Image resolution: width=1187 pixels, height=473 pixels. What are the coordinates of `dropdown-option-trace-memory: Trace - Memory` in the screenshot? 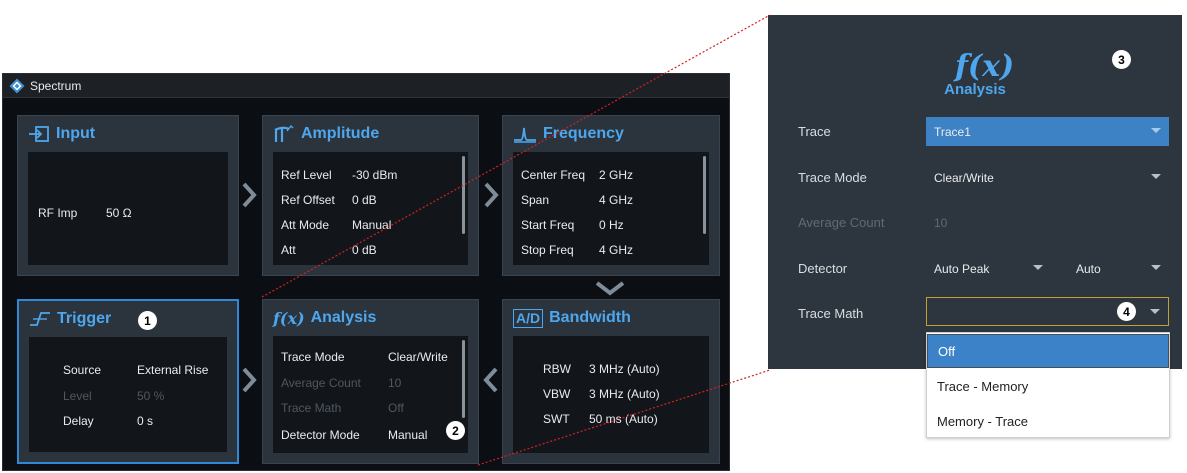 It's located at (1048, 386).